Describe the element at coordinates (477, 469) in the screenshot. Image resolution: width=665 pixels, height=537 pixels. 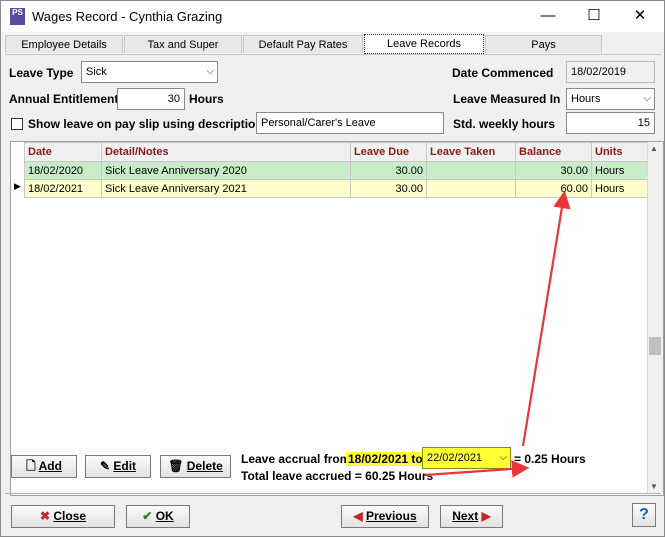
I see `arrow-to-result` at that location.